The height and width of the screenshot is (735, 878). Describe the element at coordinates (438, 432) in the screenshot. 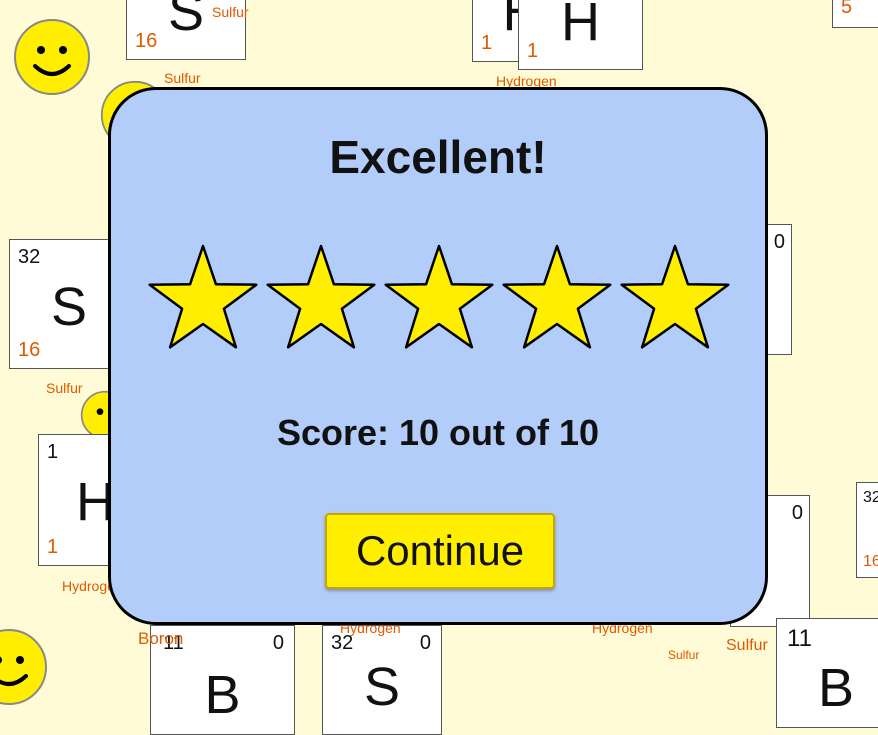

I see `score-text: Score: 10 out of 10` at that location.